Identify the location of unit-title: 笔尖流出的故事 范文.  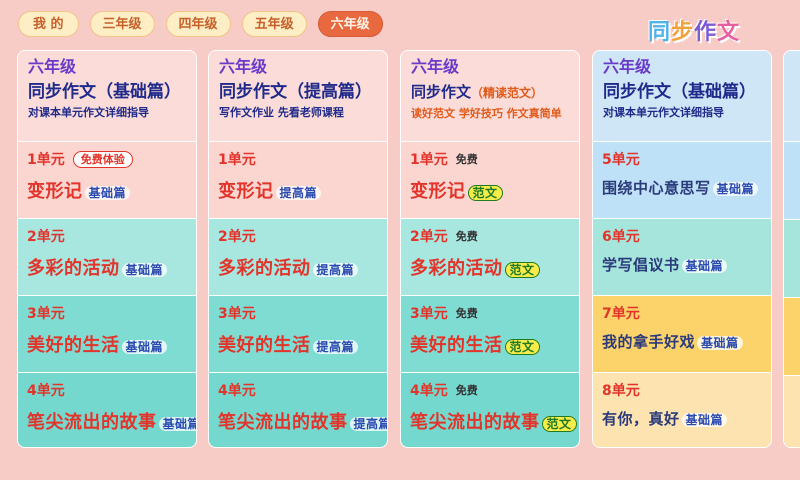
(494, 421).